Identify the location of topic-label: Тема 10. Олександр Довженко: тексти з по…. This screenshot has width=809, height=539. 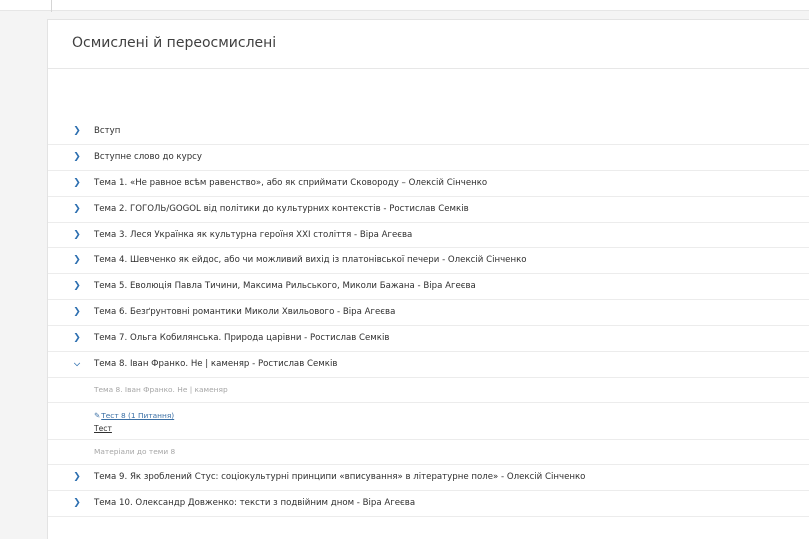
(254, 503).